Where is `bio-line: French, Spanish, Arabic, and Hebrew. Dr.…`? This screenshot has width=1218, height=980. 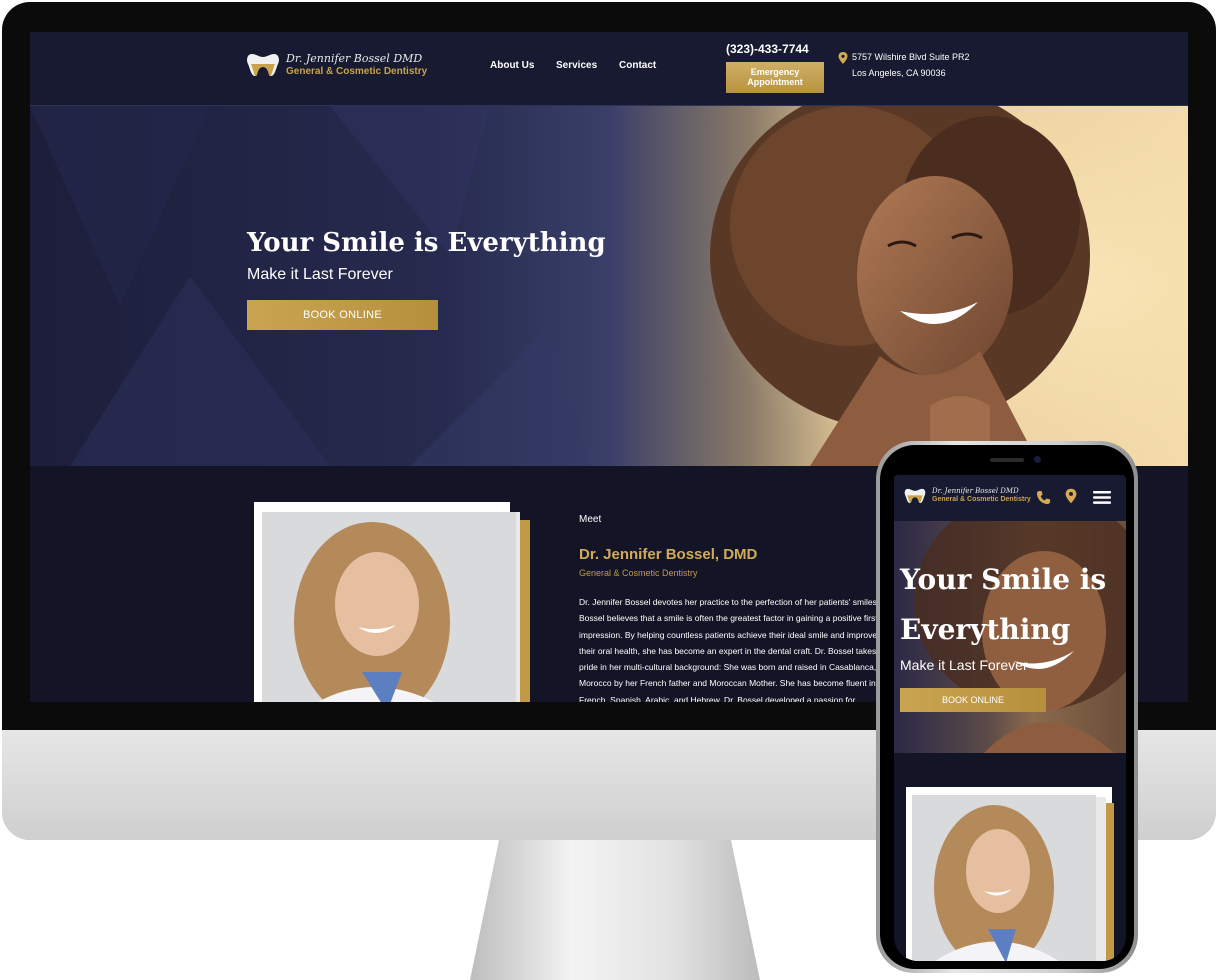
bio-line: French, Spanish, Arabic, and Hebrew. Dr.… is located at coordinates (717, 698).